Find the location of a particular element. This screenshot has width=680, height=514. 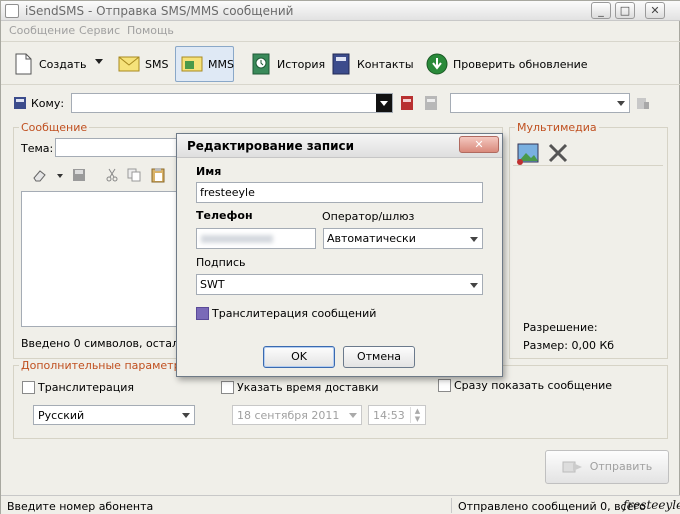

history-button: История is located at coordinates (287, 64).